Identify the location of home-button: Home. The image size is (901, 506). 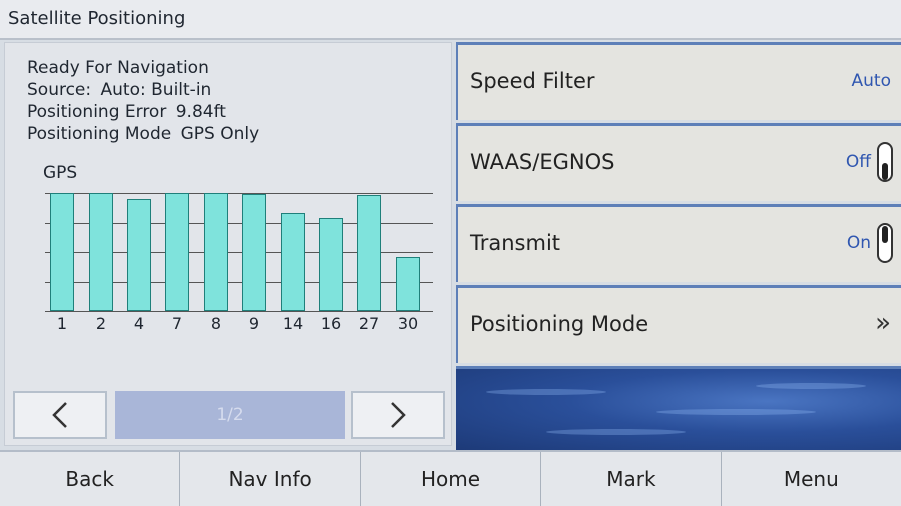
(451, 479).